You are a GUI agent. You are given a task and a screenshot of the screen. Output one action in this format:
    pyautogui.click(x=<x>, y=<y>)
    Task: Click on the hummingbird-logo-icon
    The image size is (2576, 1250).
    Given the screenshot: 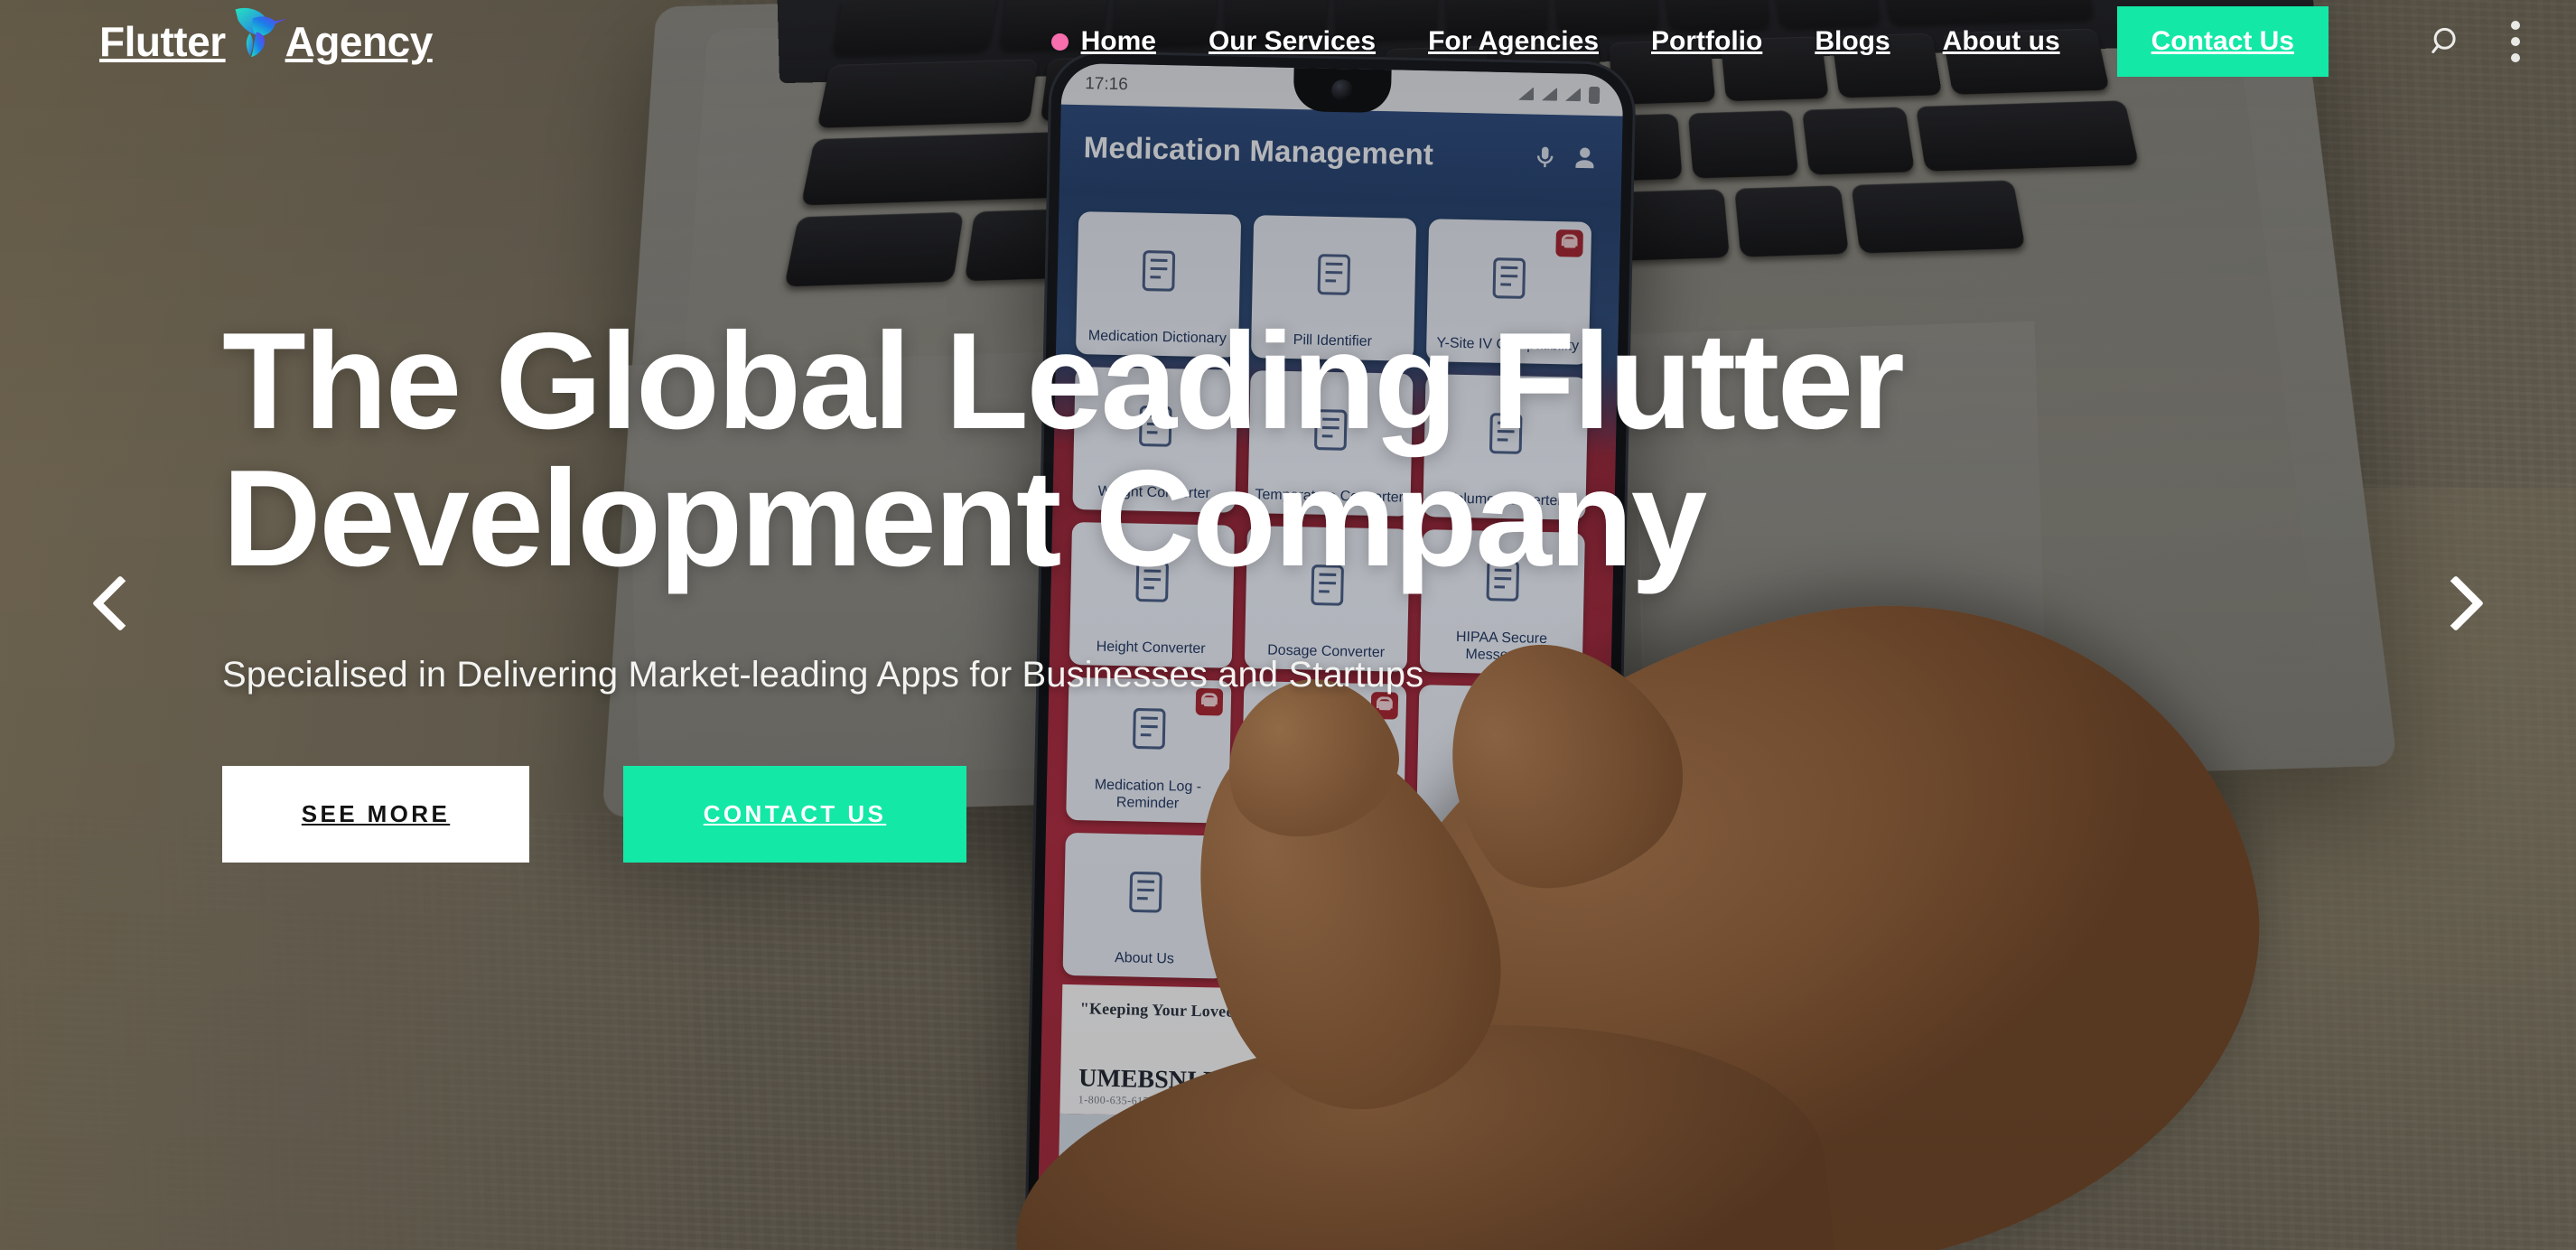 What is the action you would take?
    pyautogui.click(x=261, y=32)
    